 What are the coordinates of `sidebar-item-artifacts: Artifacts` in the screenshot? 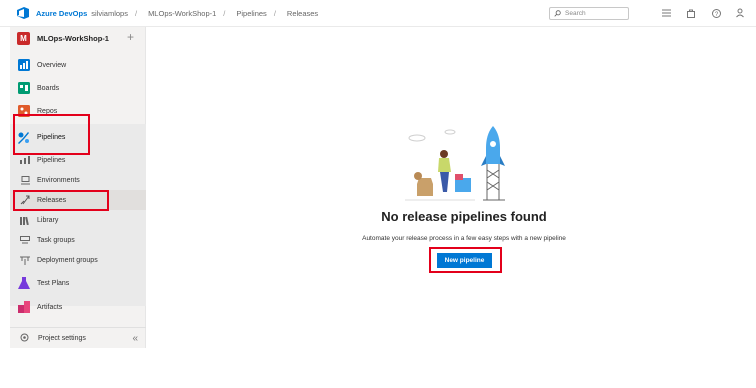 It's located at (78, 307).